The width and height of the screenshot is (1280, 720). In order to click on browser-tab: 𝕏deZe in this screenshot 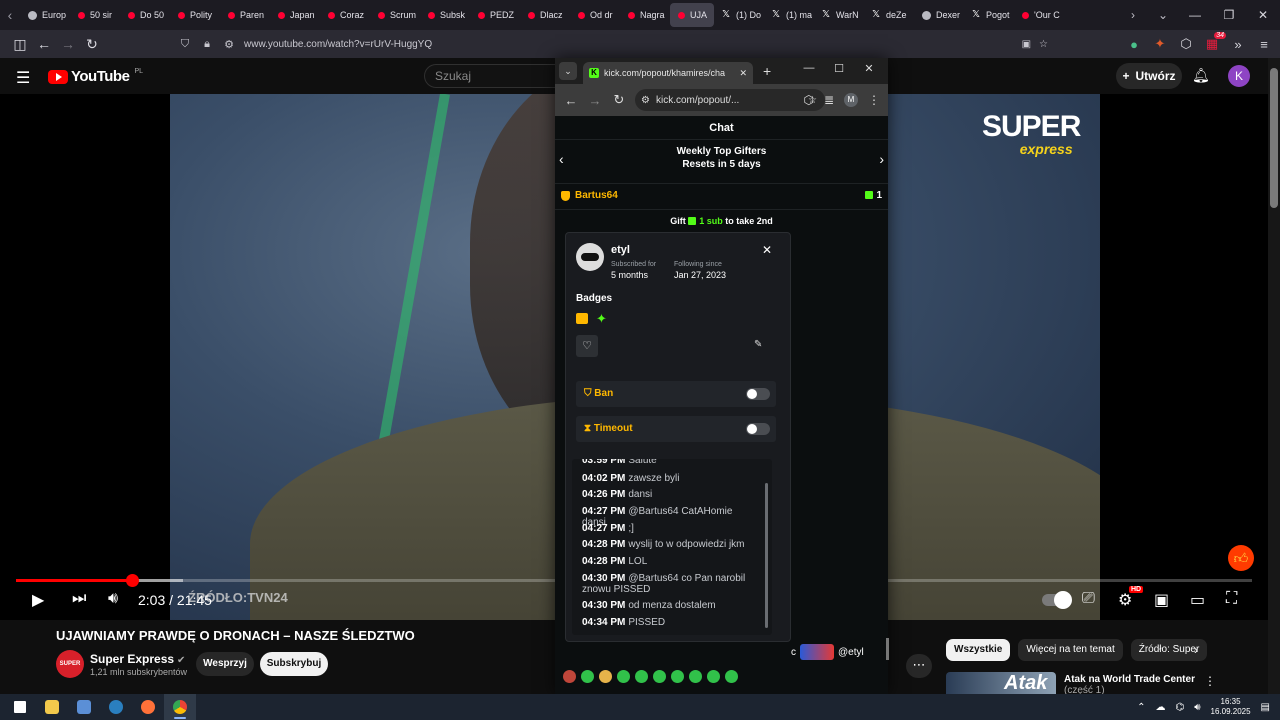, I will do `click(889, 15)`.